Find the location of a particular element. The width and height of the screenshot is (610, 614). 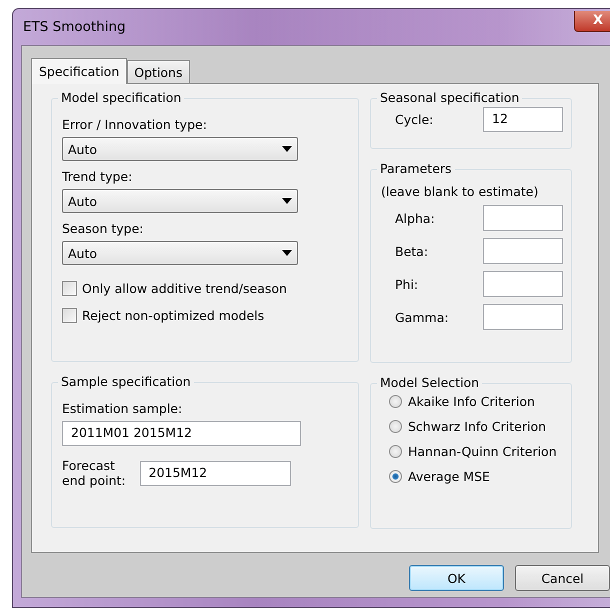

dropdown-label: Season type: is located at coordinates (103, 228).